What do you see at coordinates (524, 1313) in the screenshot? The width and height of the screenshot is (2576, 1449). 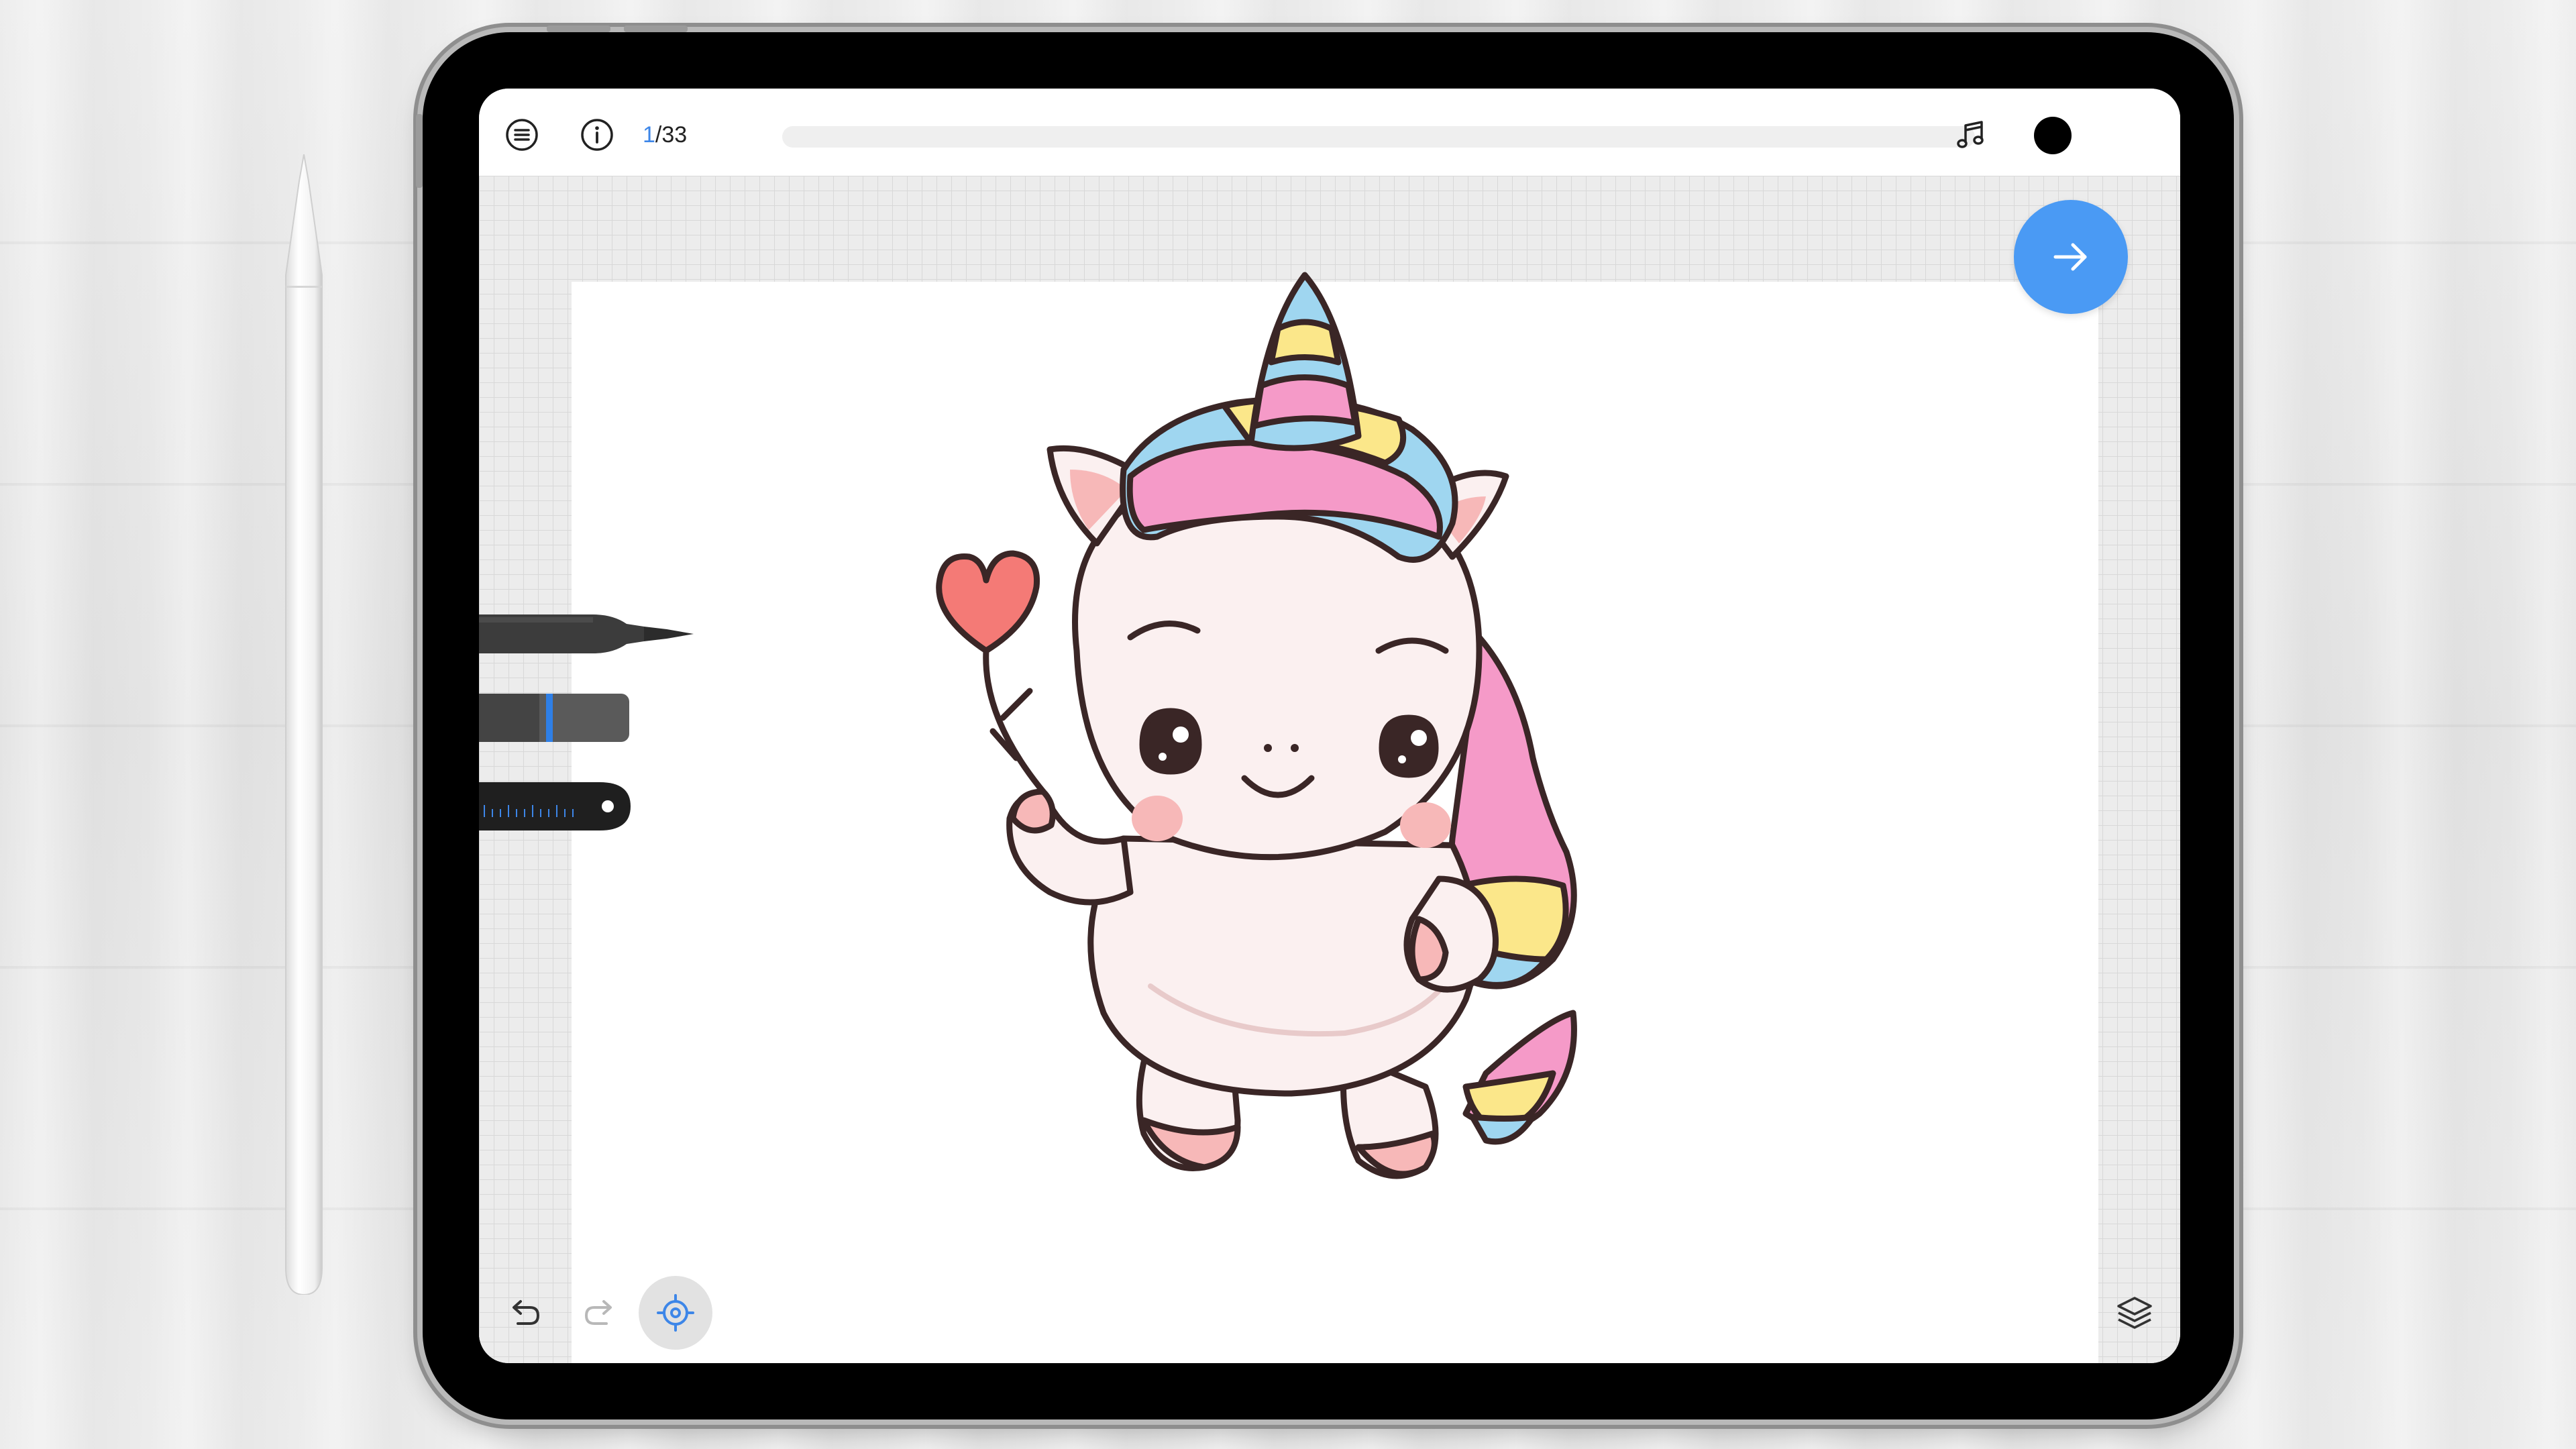 I see `undo-icon` at bounding box center [524, 1313].